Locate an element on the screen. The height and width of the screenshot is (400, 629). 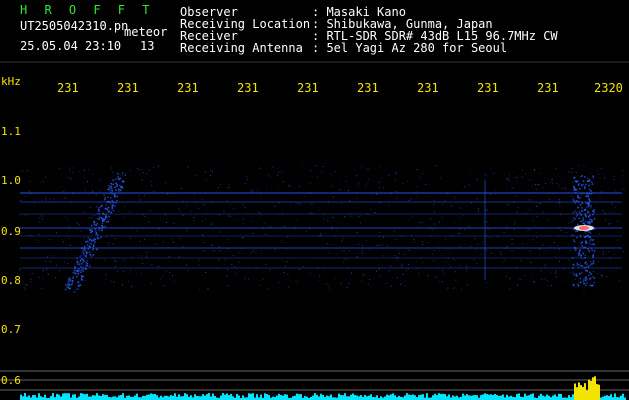
x-tick-label: 2320 is located at coordinates (608, 88).